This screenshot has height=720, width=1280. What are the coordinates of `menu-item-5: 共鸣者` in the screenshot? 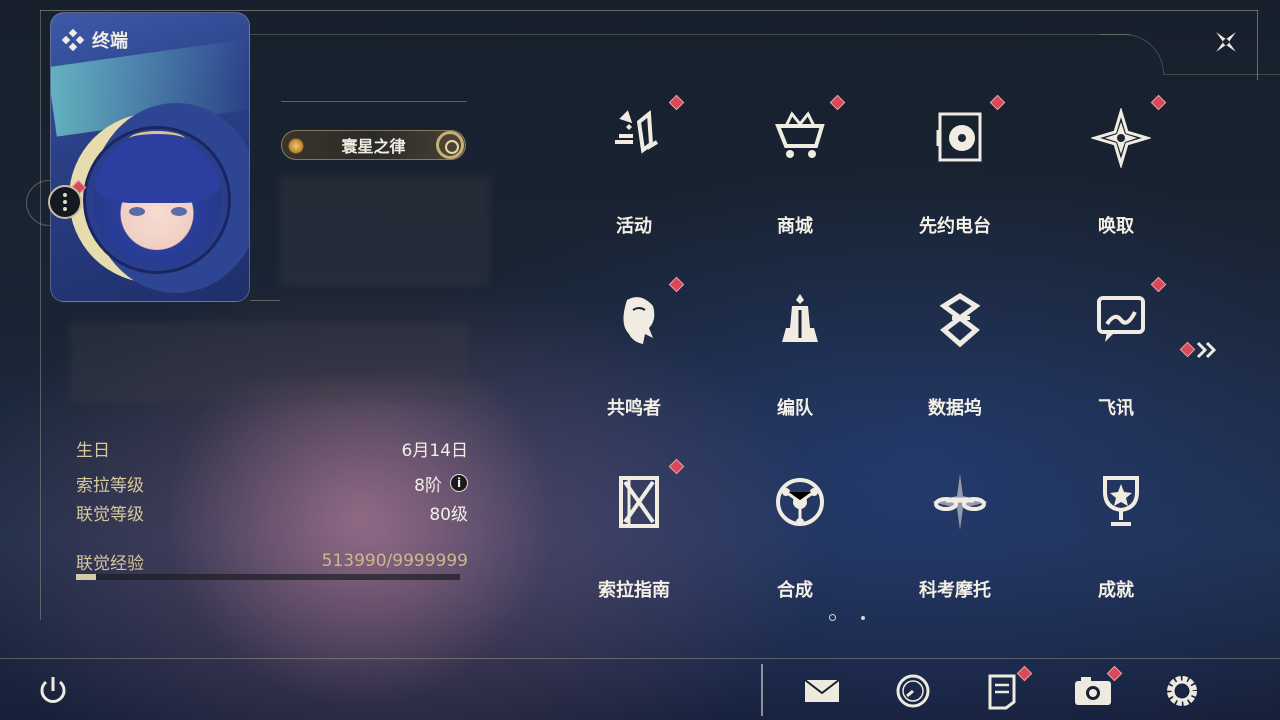 It's located at (634, 358).